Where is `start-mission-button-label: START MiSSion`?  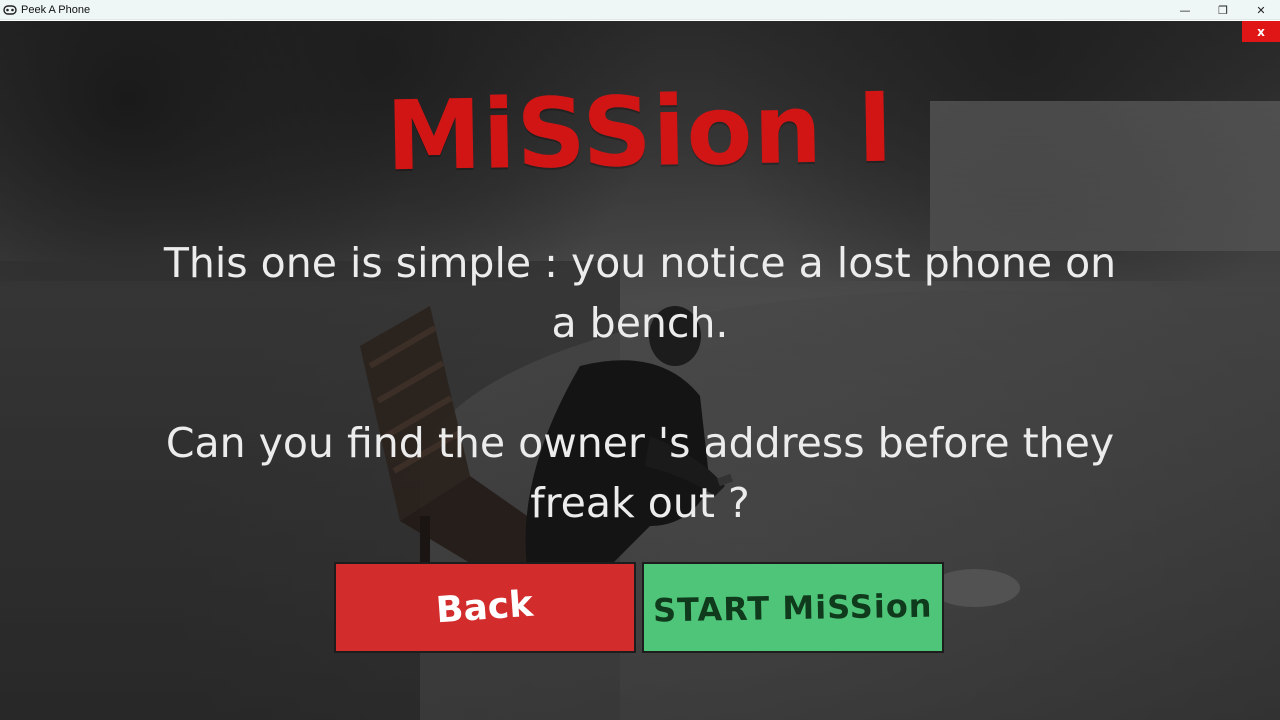 start-mission-button-label: START MiSSion is located at coordinates (793, 607).